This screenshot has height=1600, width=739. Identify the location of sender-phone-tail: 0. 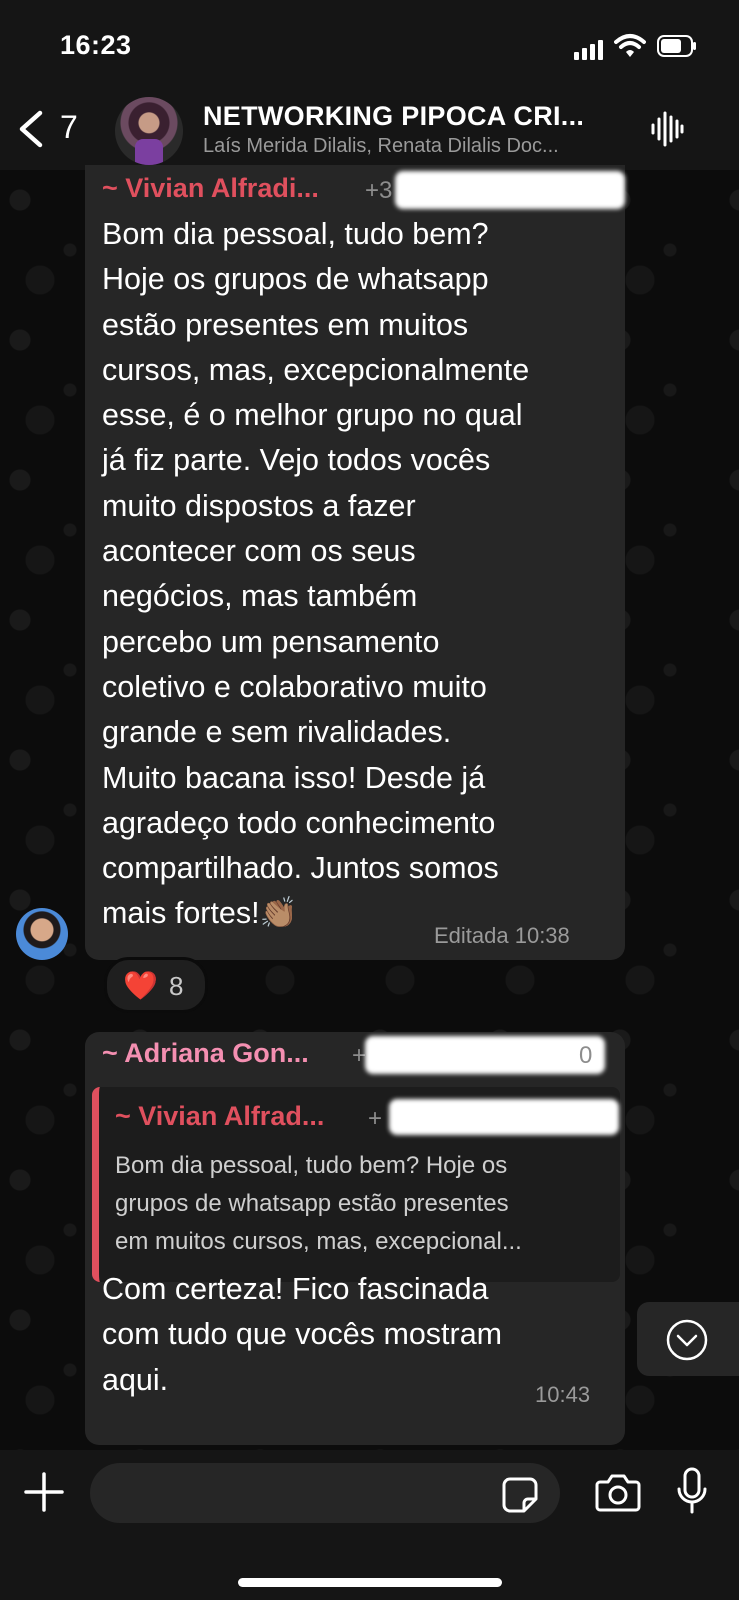
(586, 1055).